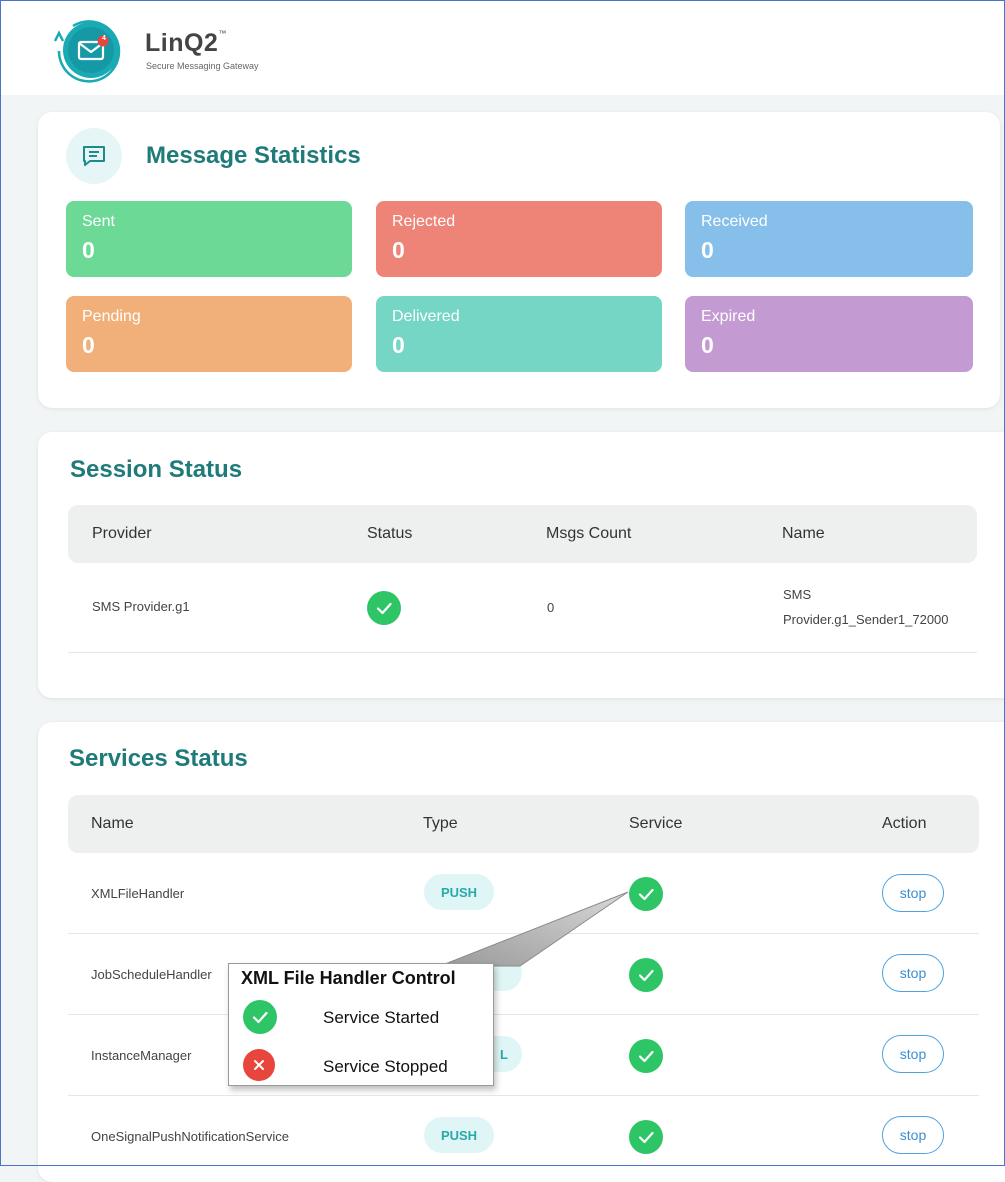 The height and width of the screenshot is (1182, 1005). I want to click on service-name-cell: InstanceManager, so click(141, 1055).